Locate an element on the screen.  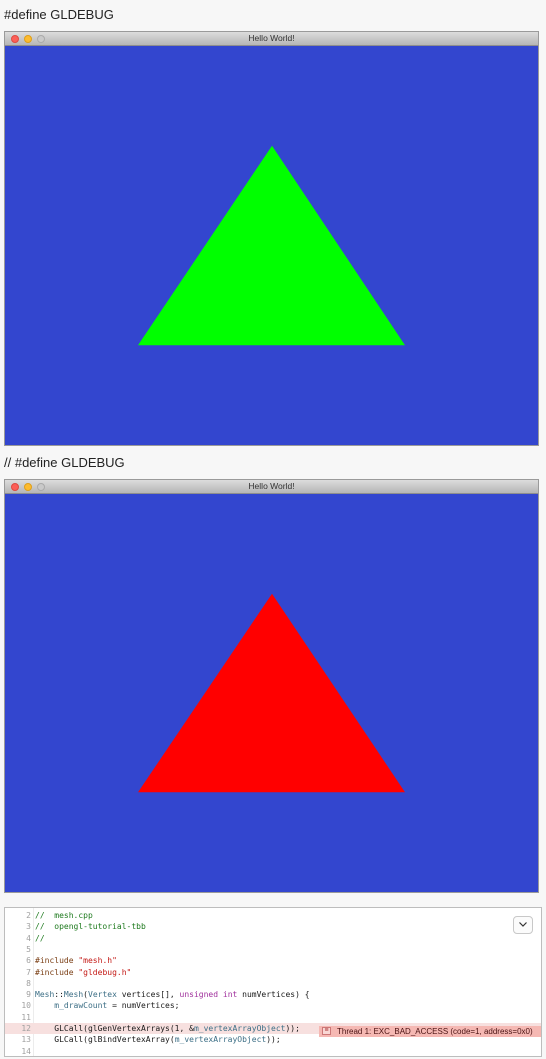
code-text: // is located at coordinates (40, 938).